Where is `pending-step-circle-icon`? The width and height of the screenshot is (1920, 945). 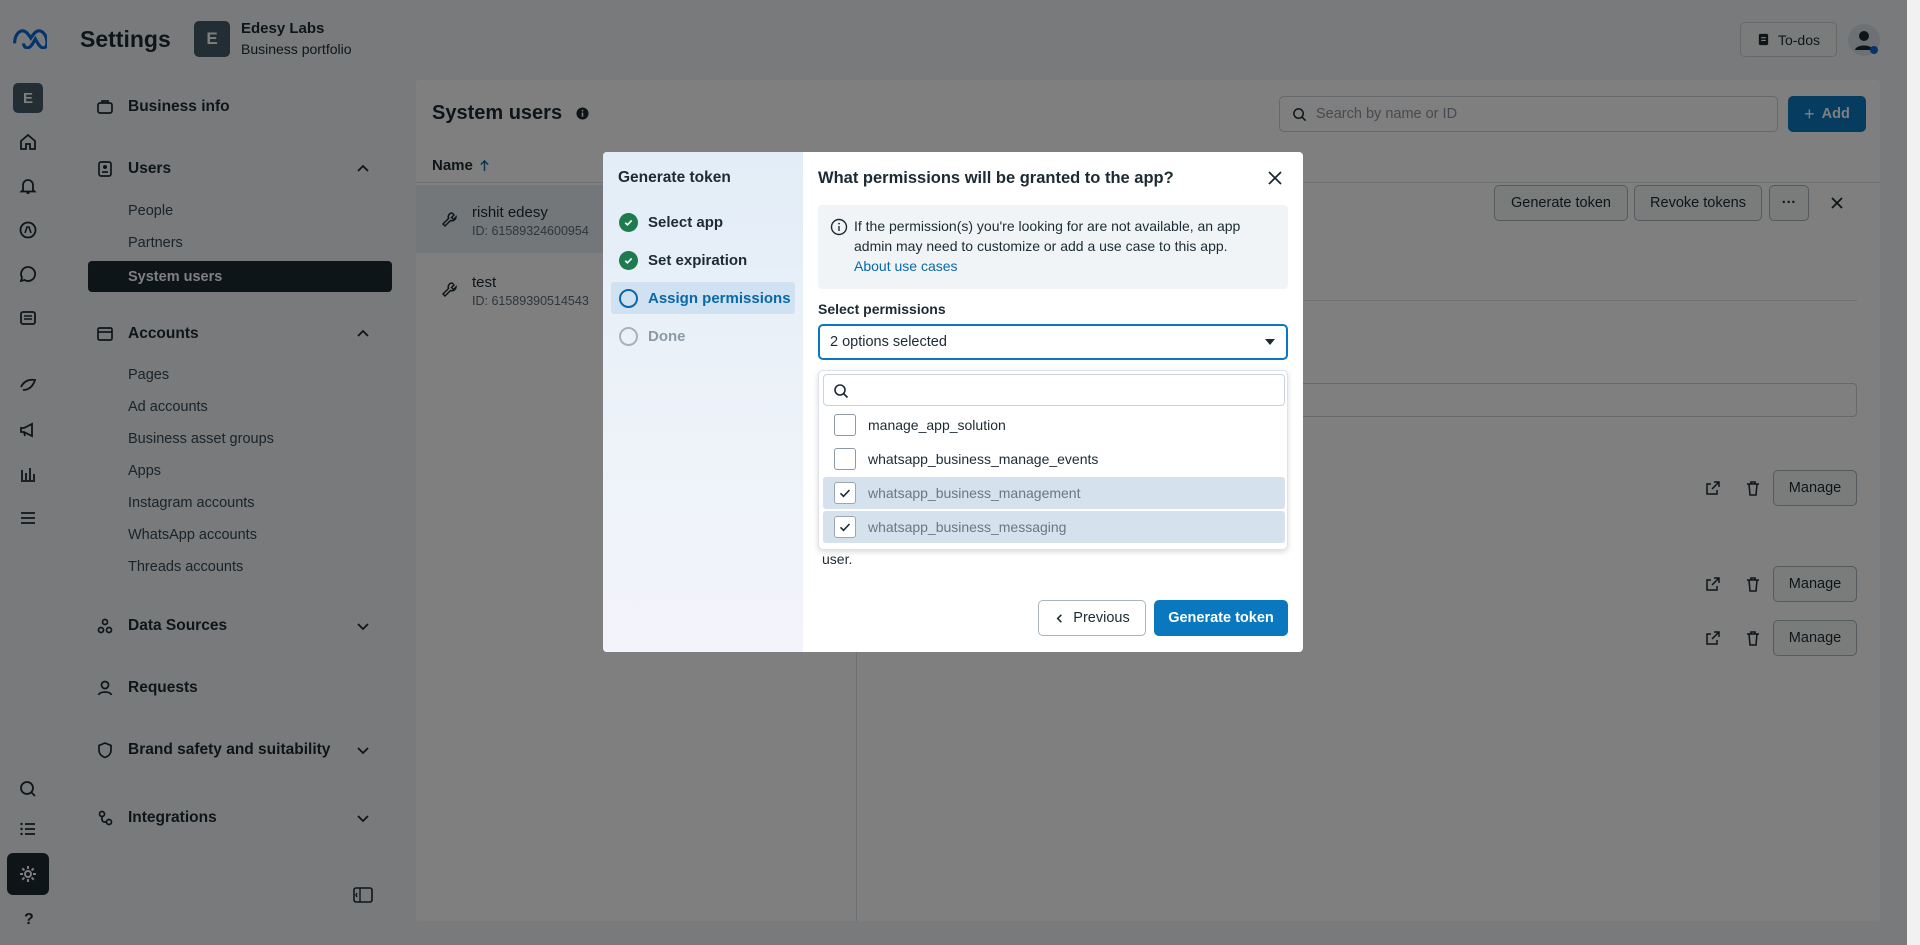
pending-step-circle-icon is located at coordinates (628, 336).